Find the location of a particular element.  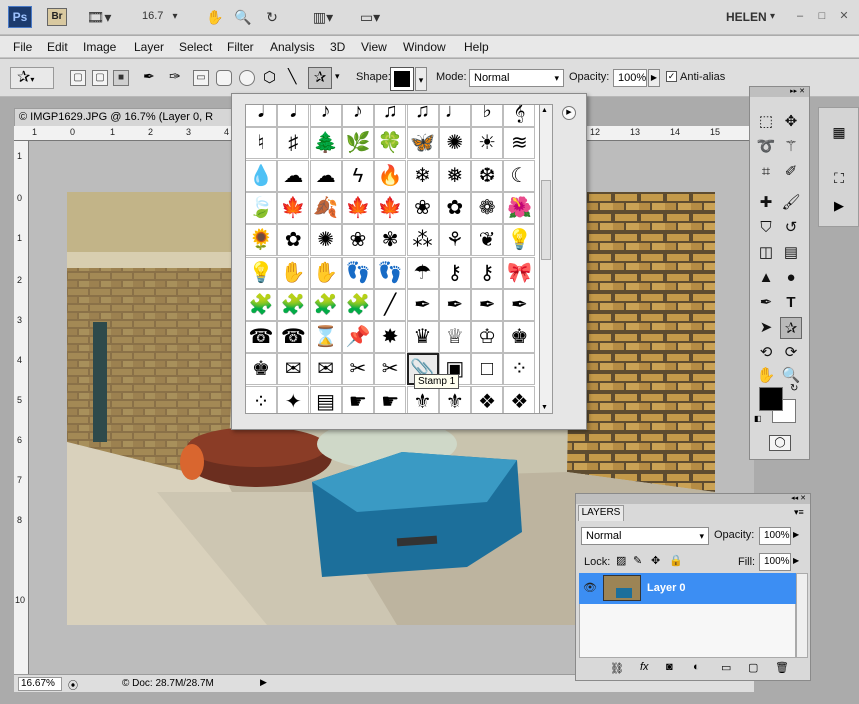

shape-cell: 📌 is located at coordinates (357, 337).